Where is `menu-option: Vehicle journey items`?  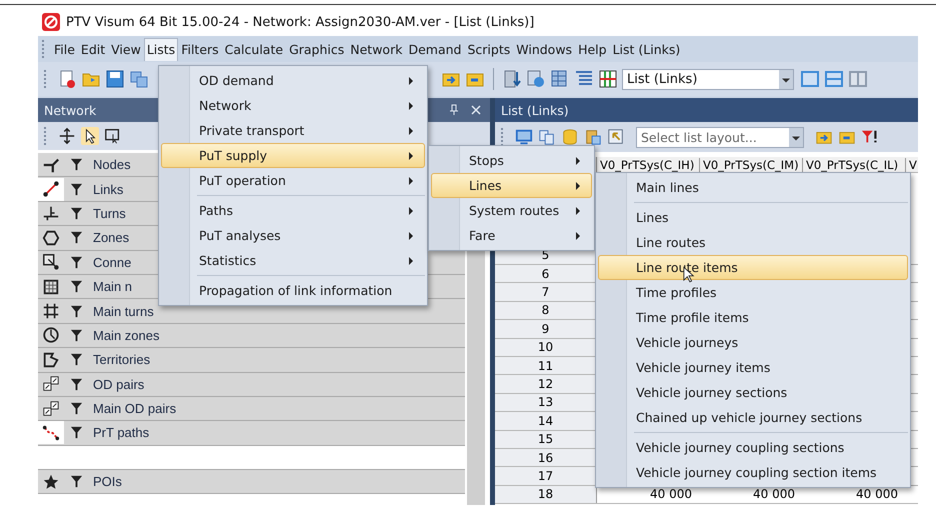
menu-option: Vehicle journey items is located at coordinates (753, 367).